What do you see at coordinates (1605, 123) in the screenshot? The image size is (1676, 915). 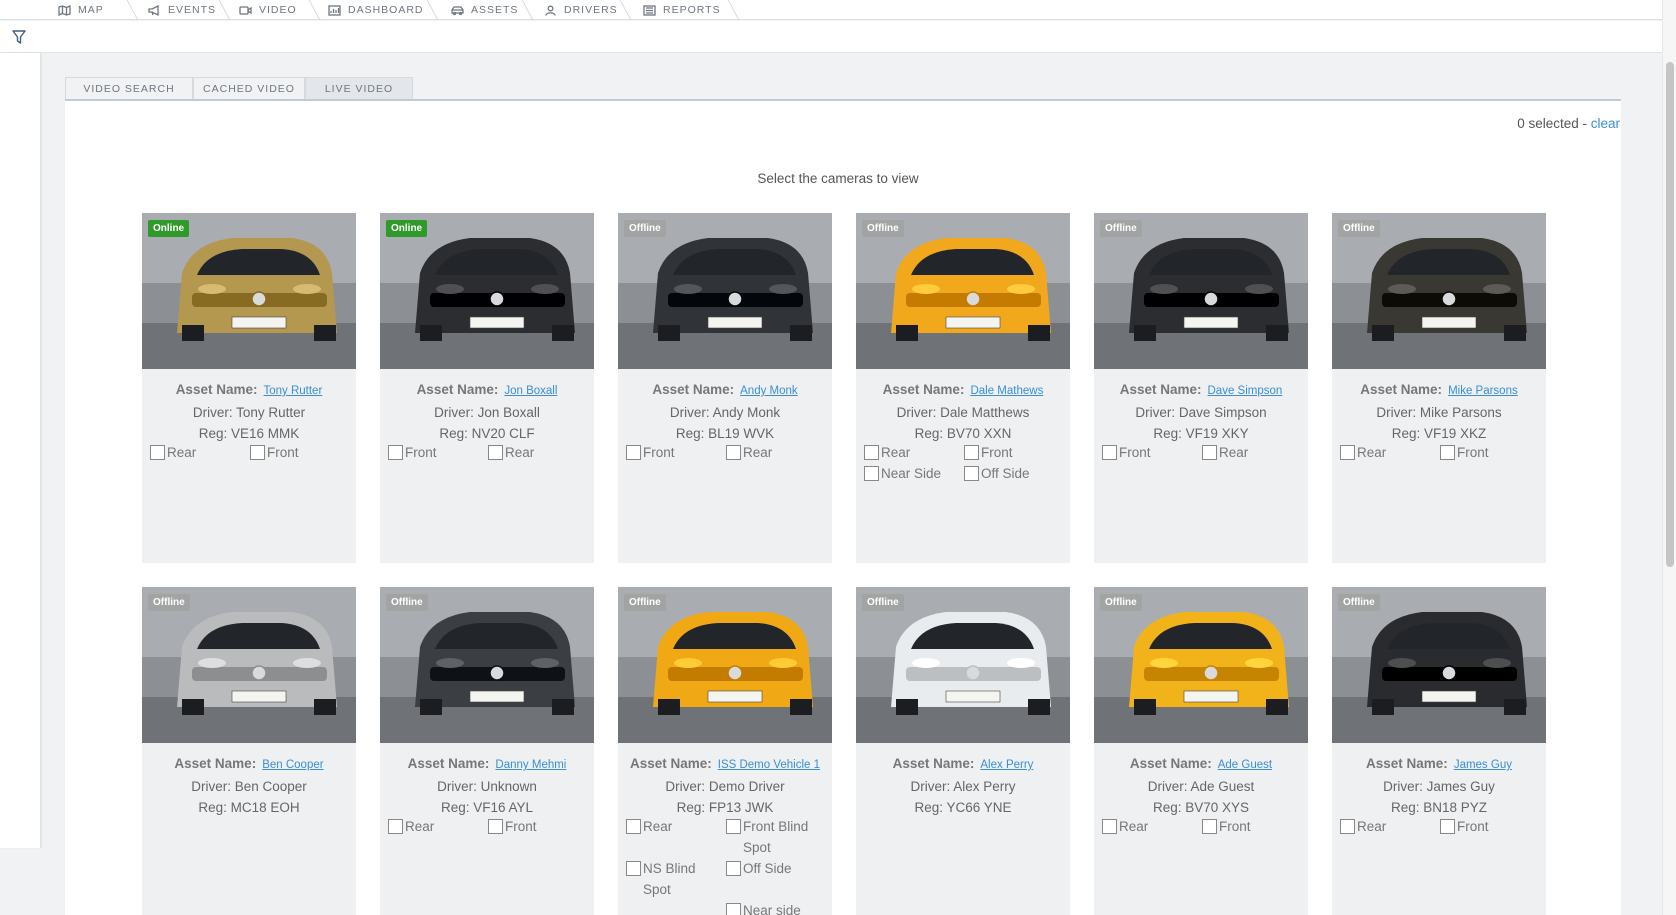 I see `clear-selection-link: clear` at bounding box center [1605, 123].